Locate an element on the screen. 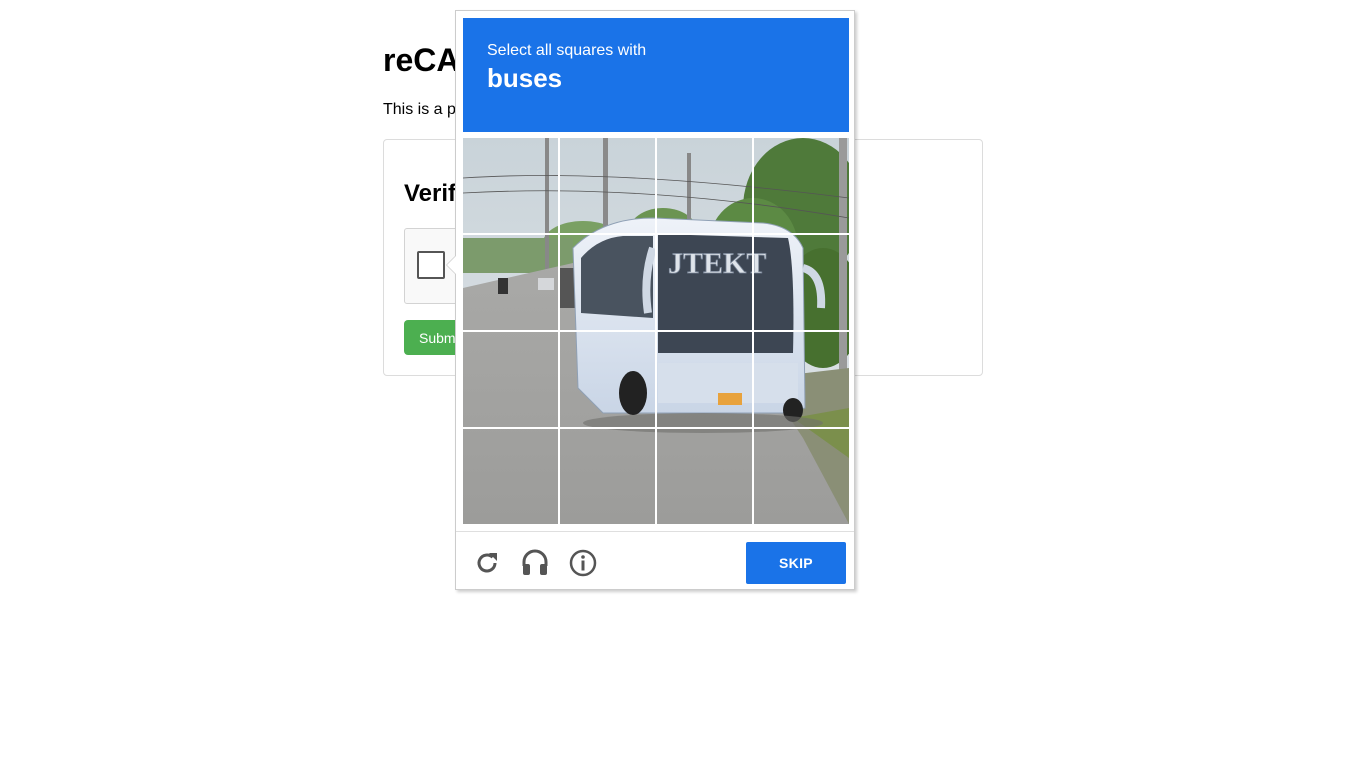 The width and height of the screenshot is (1366, 768). audio-icon is located at coordinates (535, 563).